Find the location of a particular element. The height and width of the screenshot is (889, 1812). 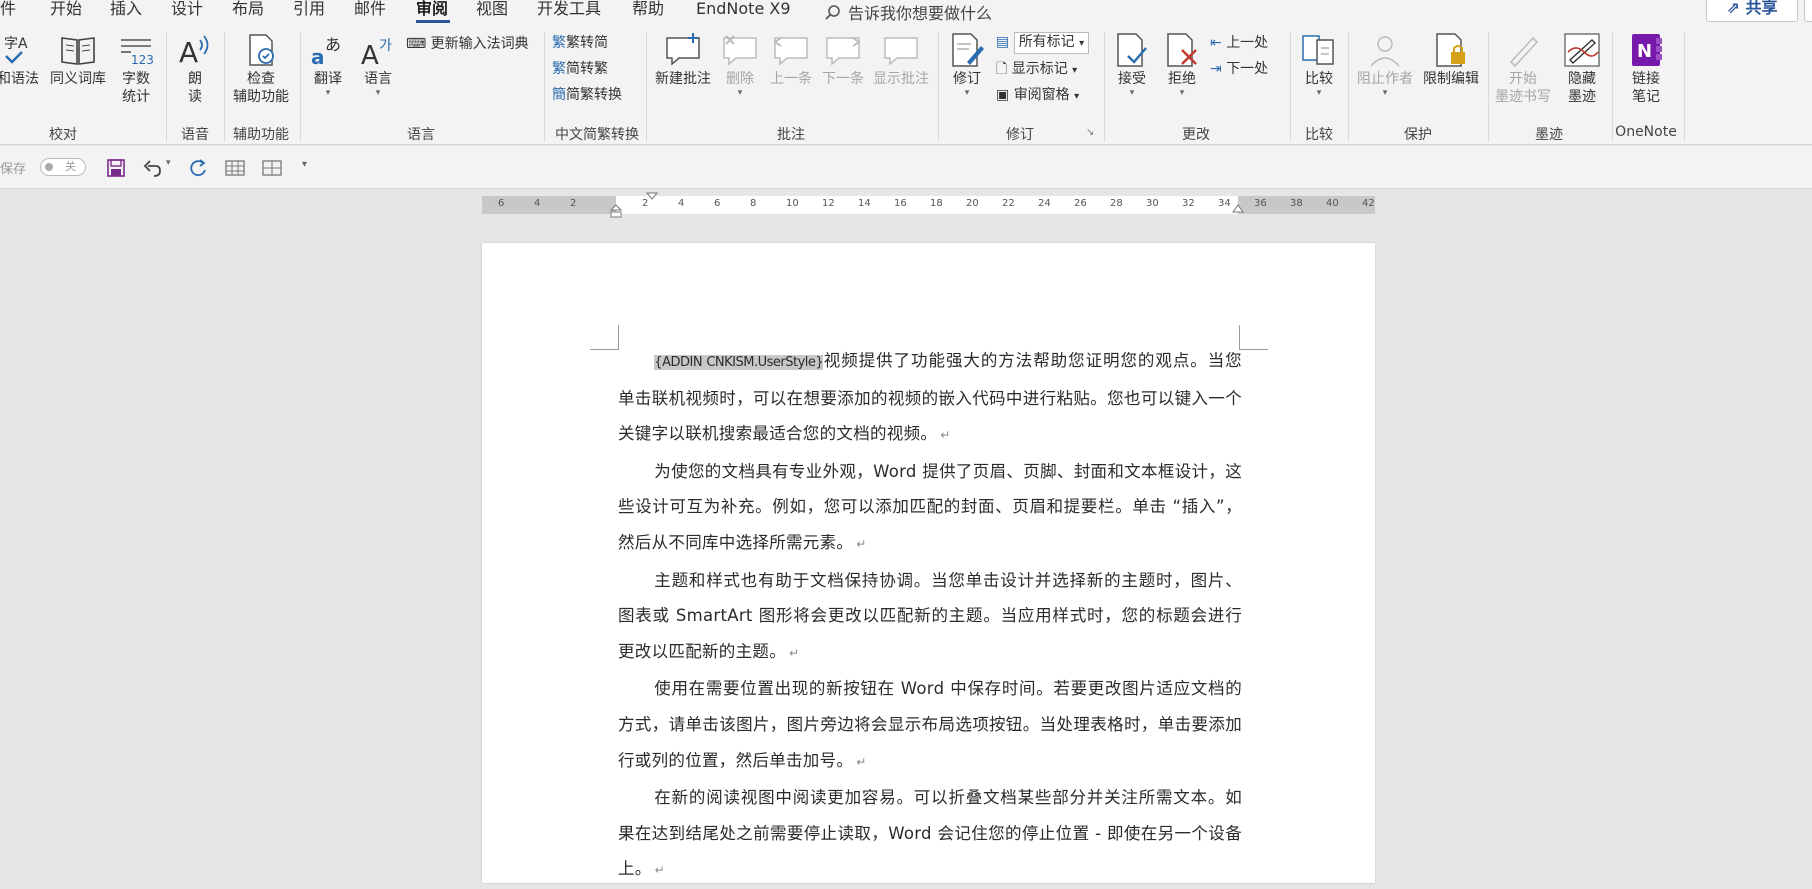

menu-insert: 插入 is located at coordinates (126, 9).